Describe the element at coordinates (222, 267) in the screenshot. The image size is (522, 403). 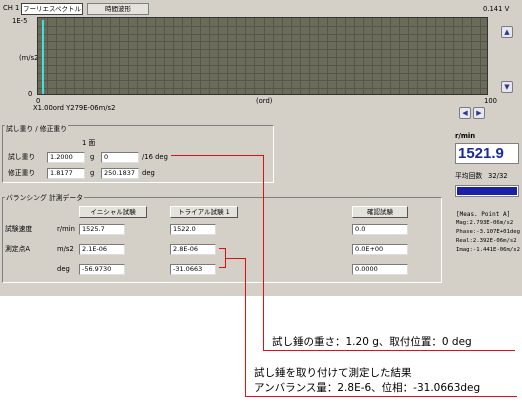
I see `callout-bracket-bottom` at that location.